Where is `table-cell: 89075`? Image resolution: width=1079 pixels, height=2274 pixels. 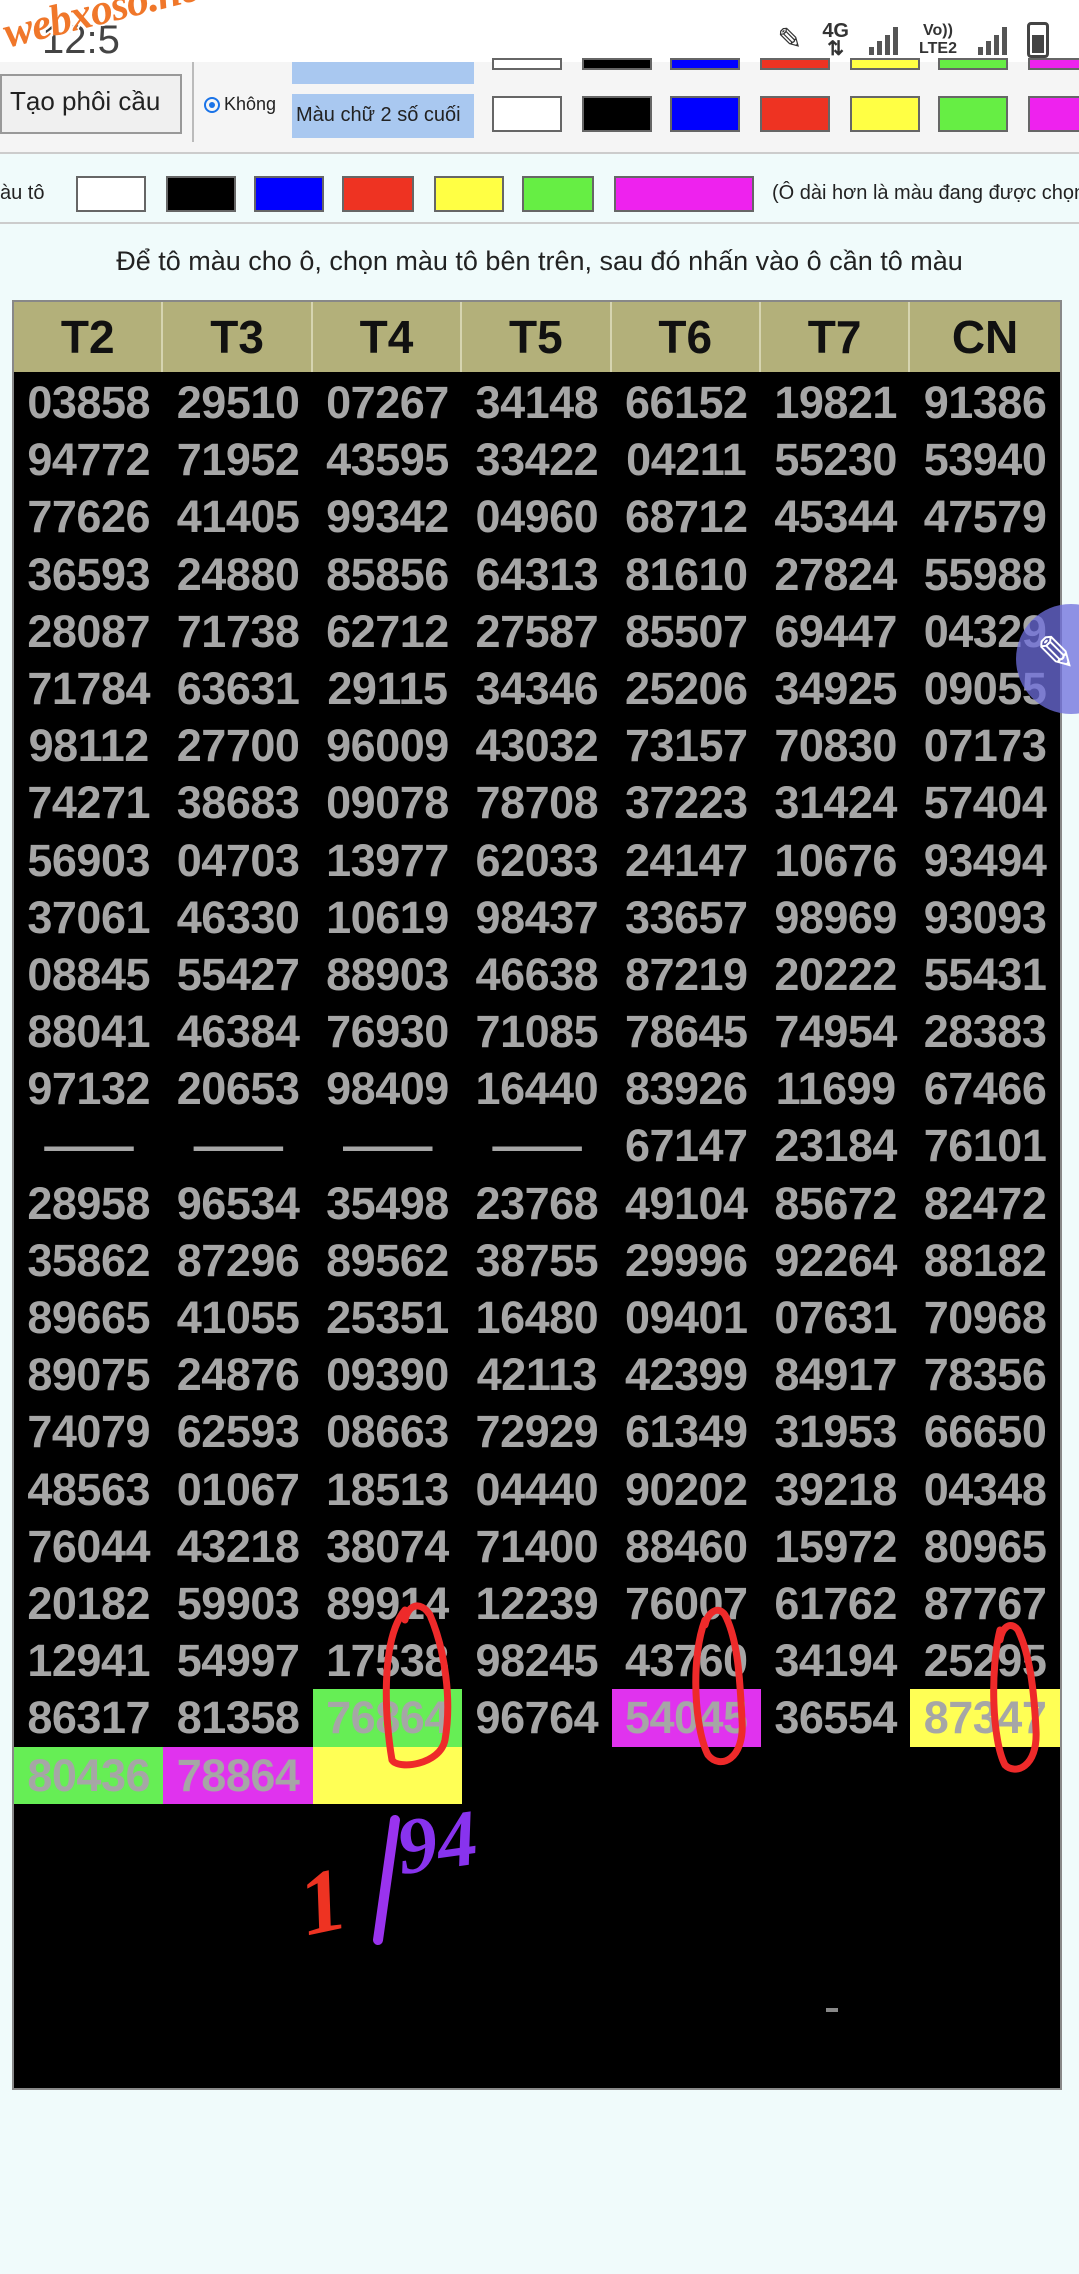 table-cell: 89075 is located at coordinates (88, 1374).